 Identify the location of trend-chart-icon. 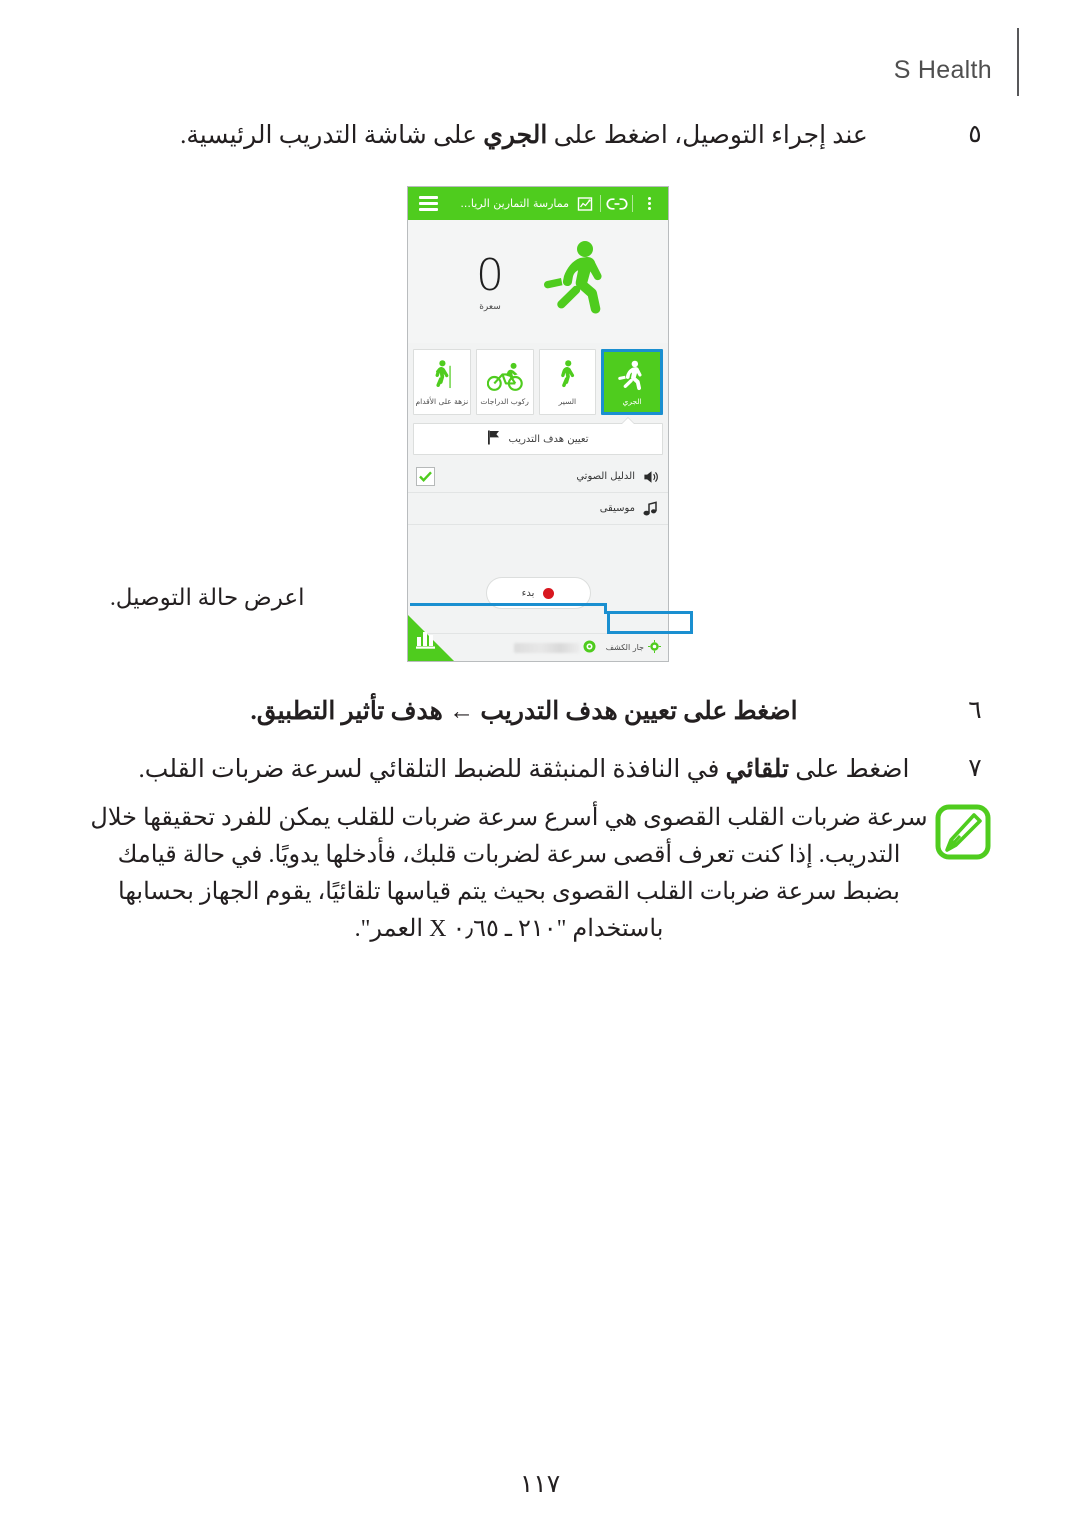
(585, 204).